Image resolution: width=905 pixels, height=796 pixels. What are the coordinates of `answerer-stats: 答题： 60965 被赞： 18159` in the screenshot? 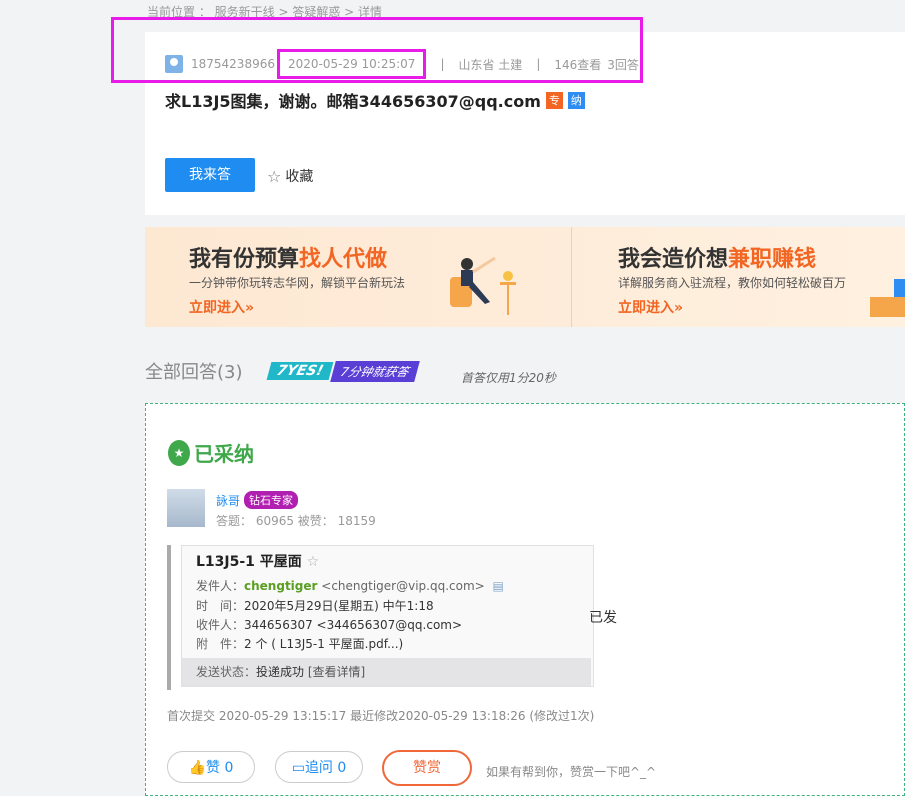 It's located at (296, 521).